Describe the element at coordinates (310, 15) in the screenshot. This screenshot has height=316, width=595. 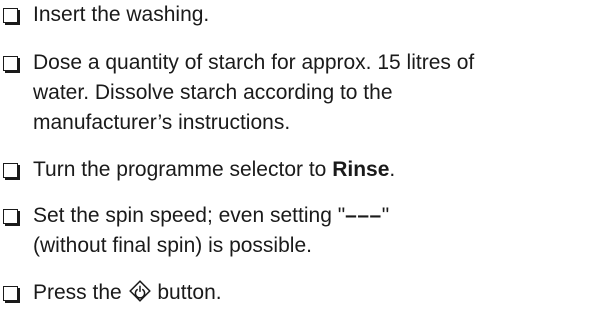
I see `item-text: Insert the washing.` at that location.